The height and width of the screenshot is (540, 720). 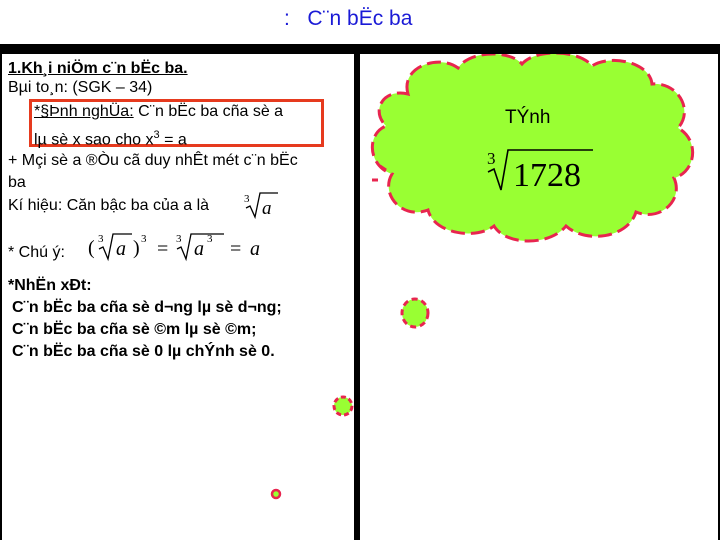 I want to click on decorative-bubbles, so click(x=350, y=398).